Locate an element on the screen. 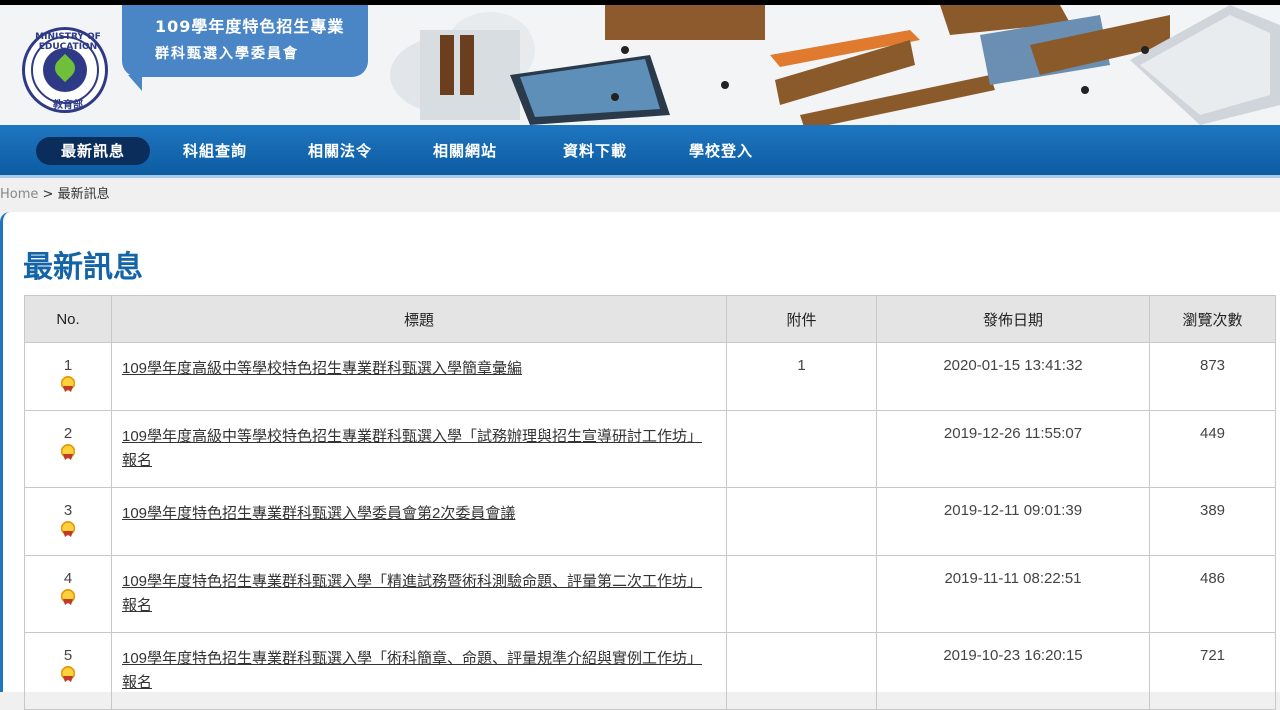 The height and width of the screenshot is (710, 1280). row-date-cell: 2019-11-11 08:22:51 is located at coordinates (1013, 594).